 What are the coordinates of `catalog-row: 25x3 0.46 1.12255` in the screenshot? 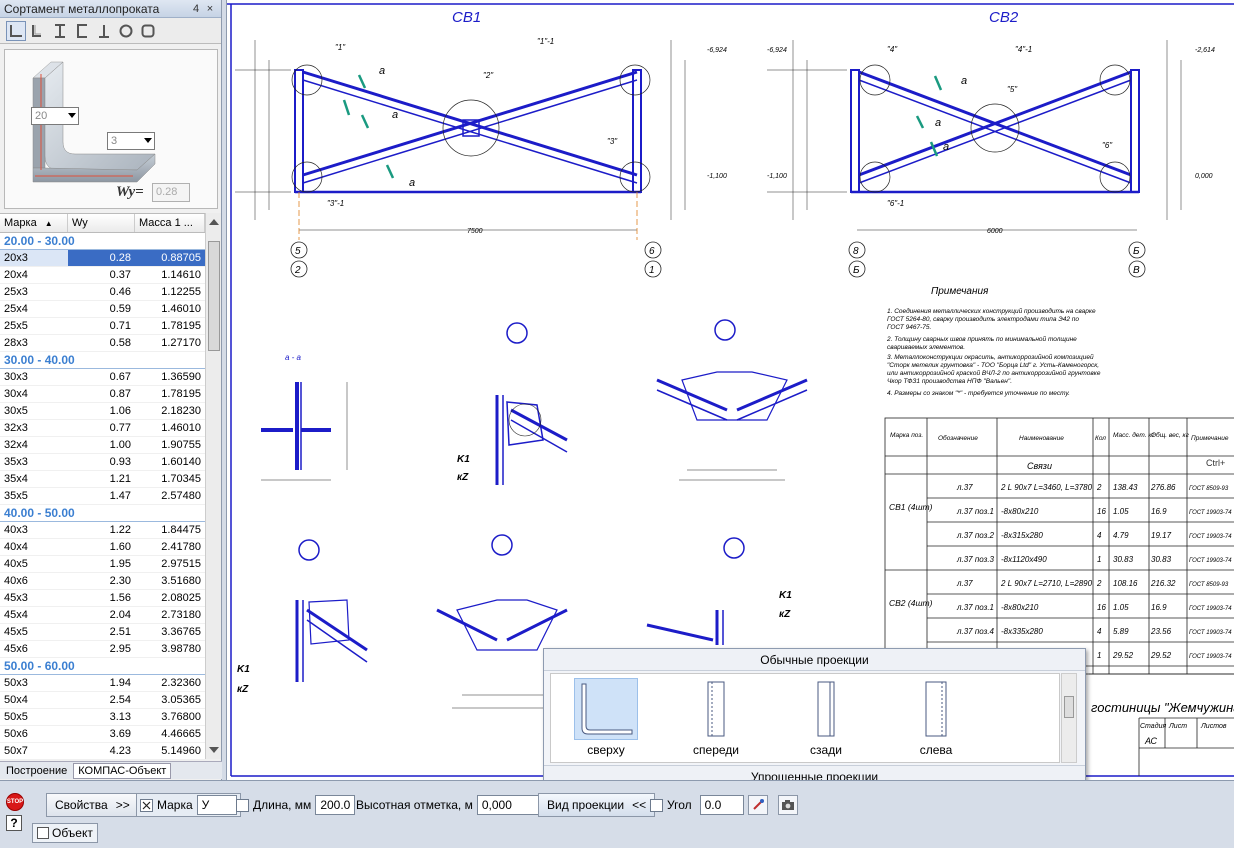 It's located at (102, 292).